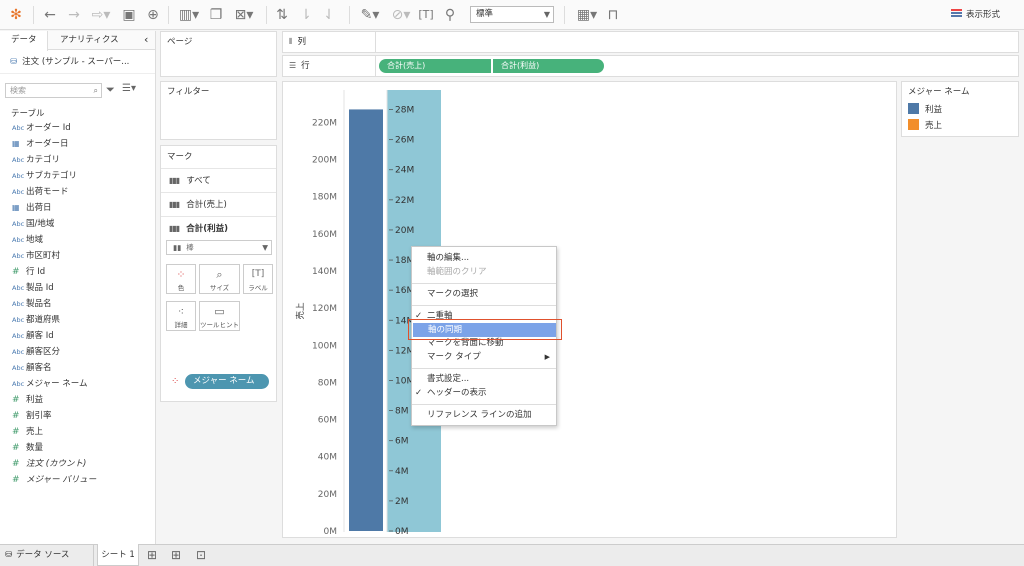 This screenshot has height=566, width=1024. I want to click on highlight-icon: ✎▾, so click(370, 15).